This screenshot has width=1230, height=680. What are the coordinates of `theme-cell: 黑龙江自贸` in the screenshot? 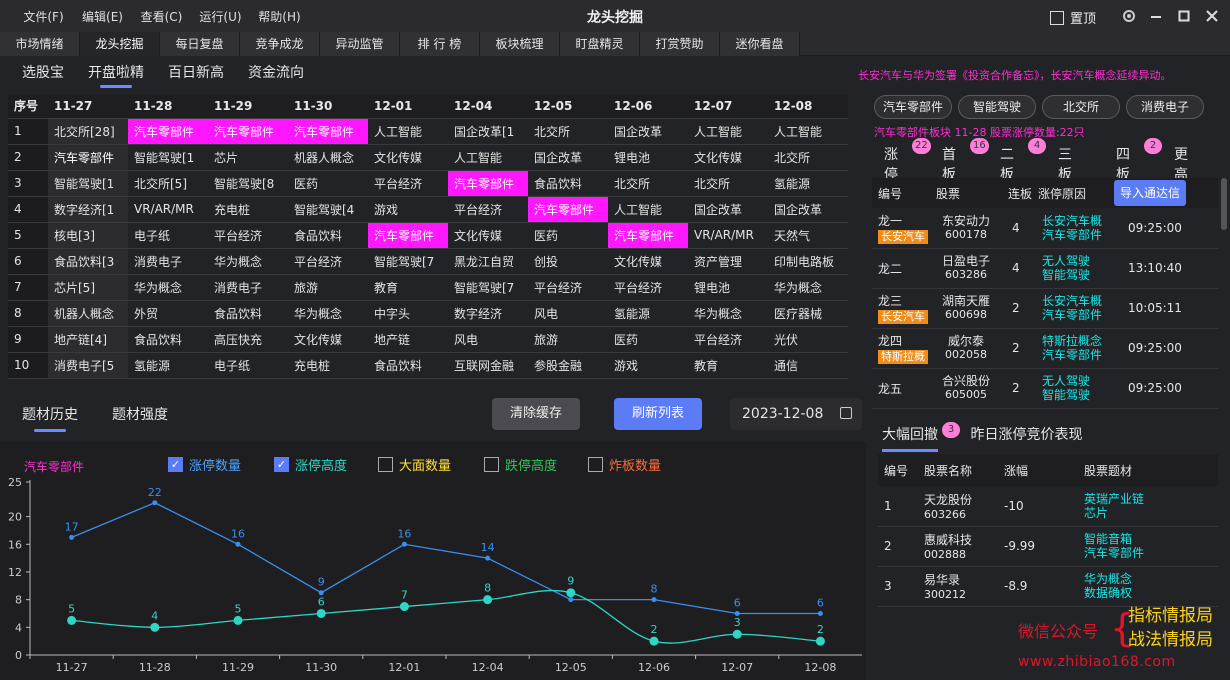 It's located at (488, 261).